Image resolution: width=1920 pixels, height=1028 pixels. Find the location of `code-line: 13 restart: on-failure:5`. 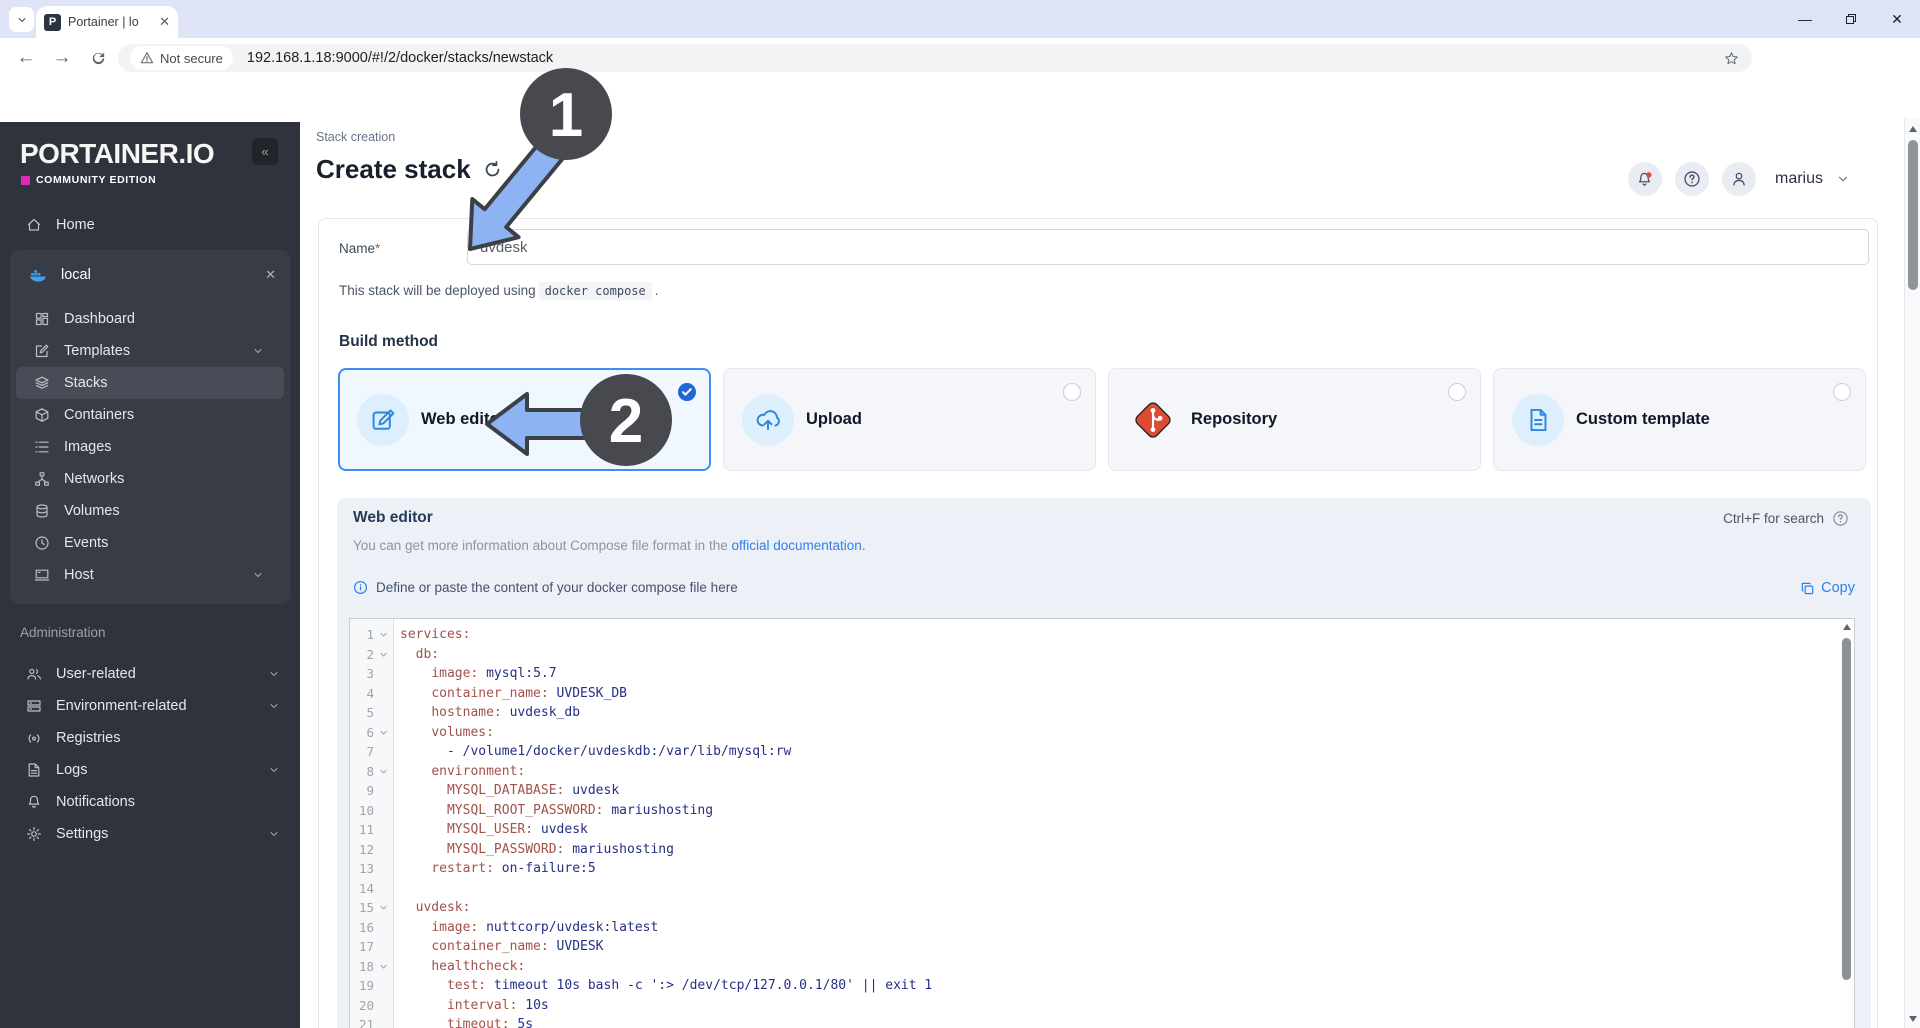

code-line: 13 restart: on-failure:5 is located at coordinates (1095, 869).